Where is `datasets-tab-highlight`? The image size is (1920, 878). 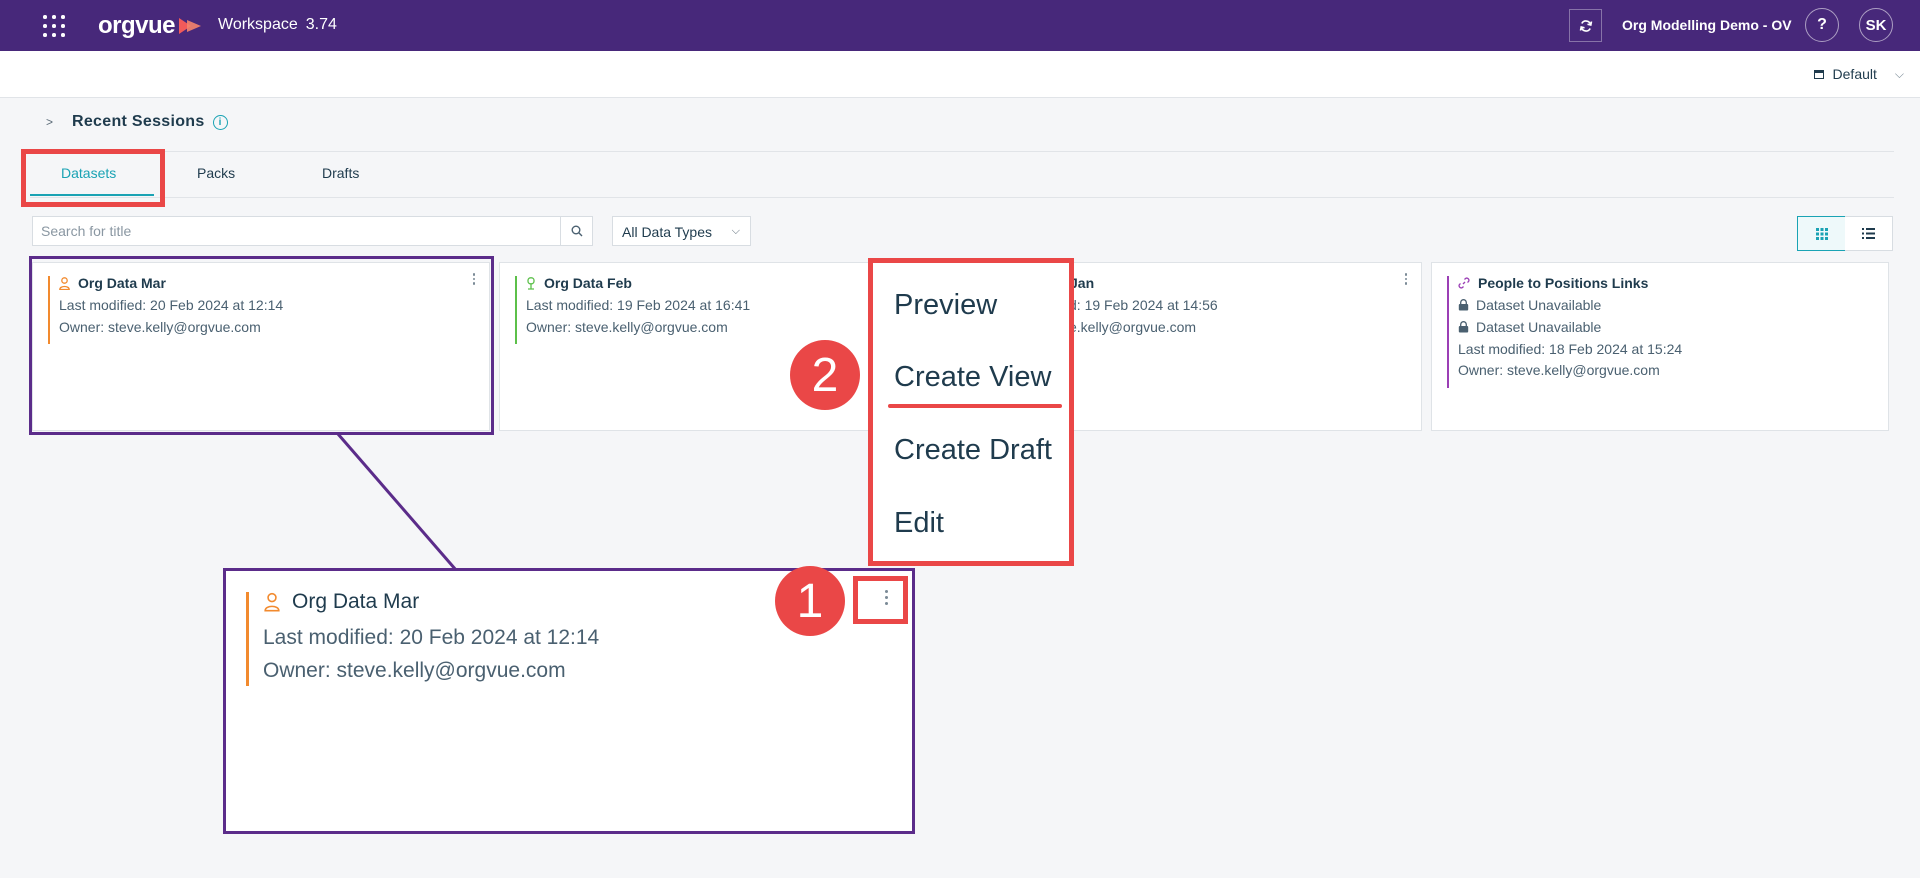 datasets-tab-highlight is located at coordinates (93, 178).